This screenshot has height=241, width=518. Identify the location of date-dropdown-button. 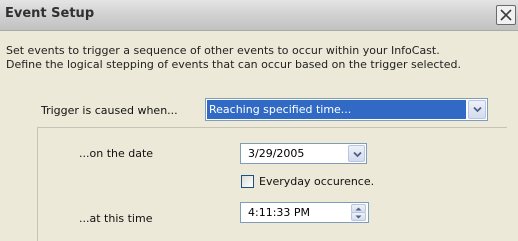
(356, 153).